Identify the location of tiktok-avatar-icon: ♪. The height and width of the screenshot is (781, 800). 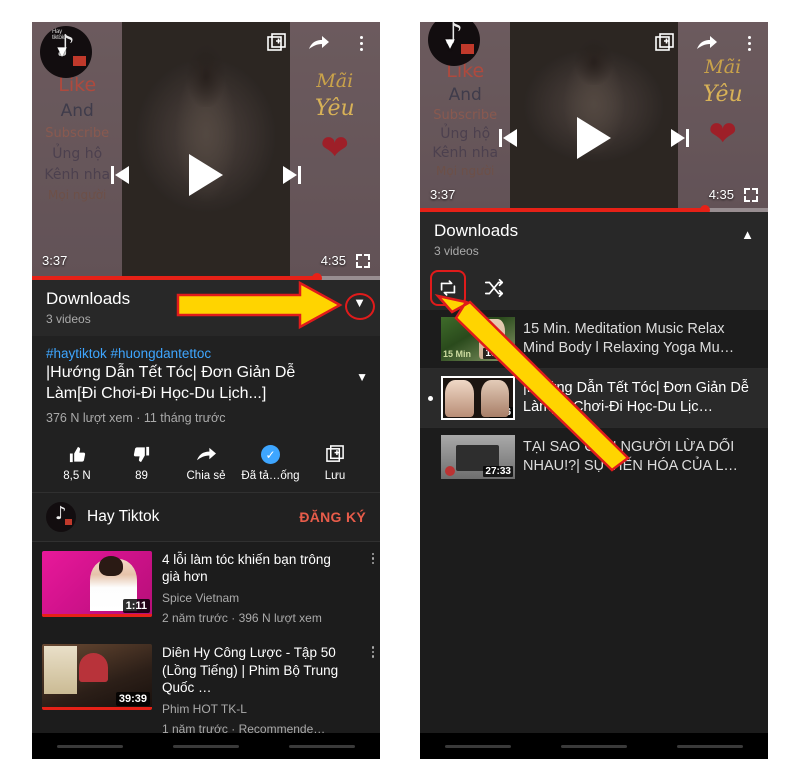
(61, 516).